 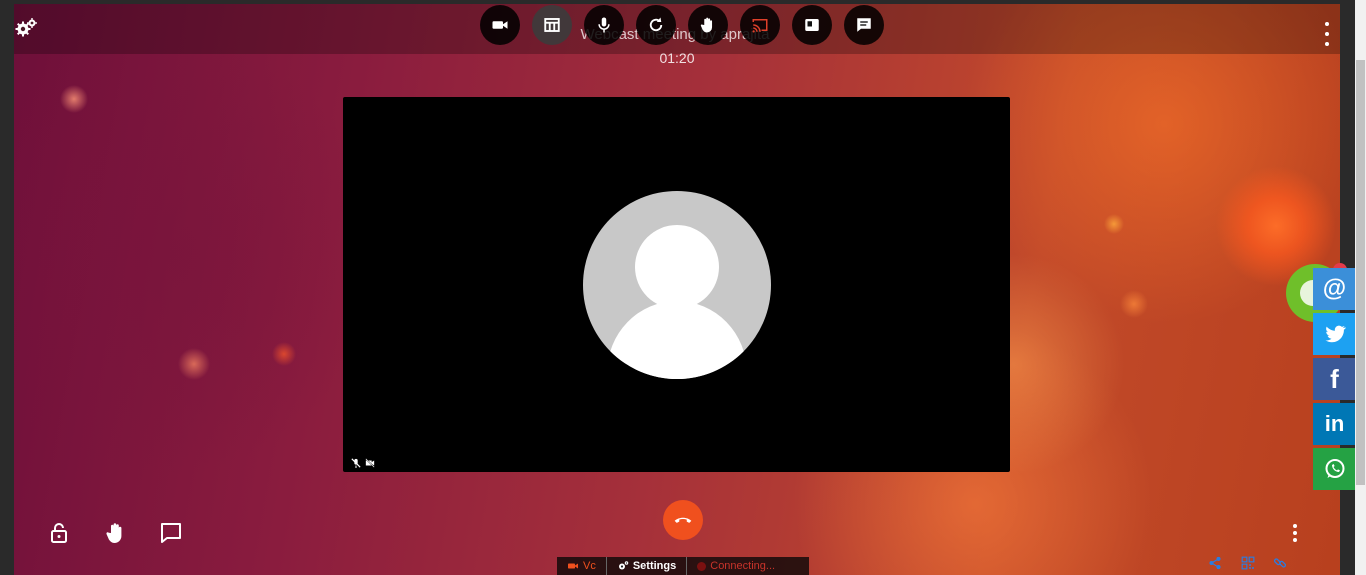 I want to click on whatsapp-icon, so click(x=1334, y=468).